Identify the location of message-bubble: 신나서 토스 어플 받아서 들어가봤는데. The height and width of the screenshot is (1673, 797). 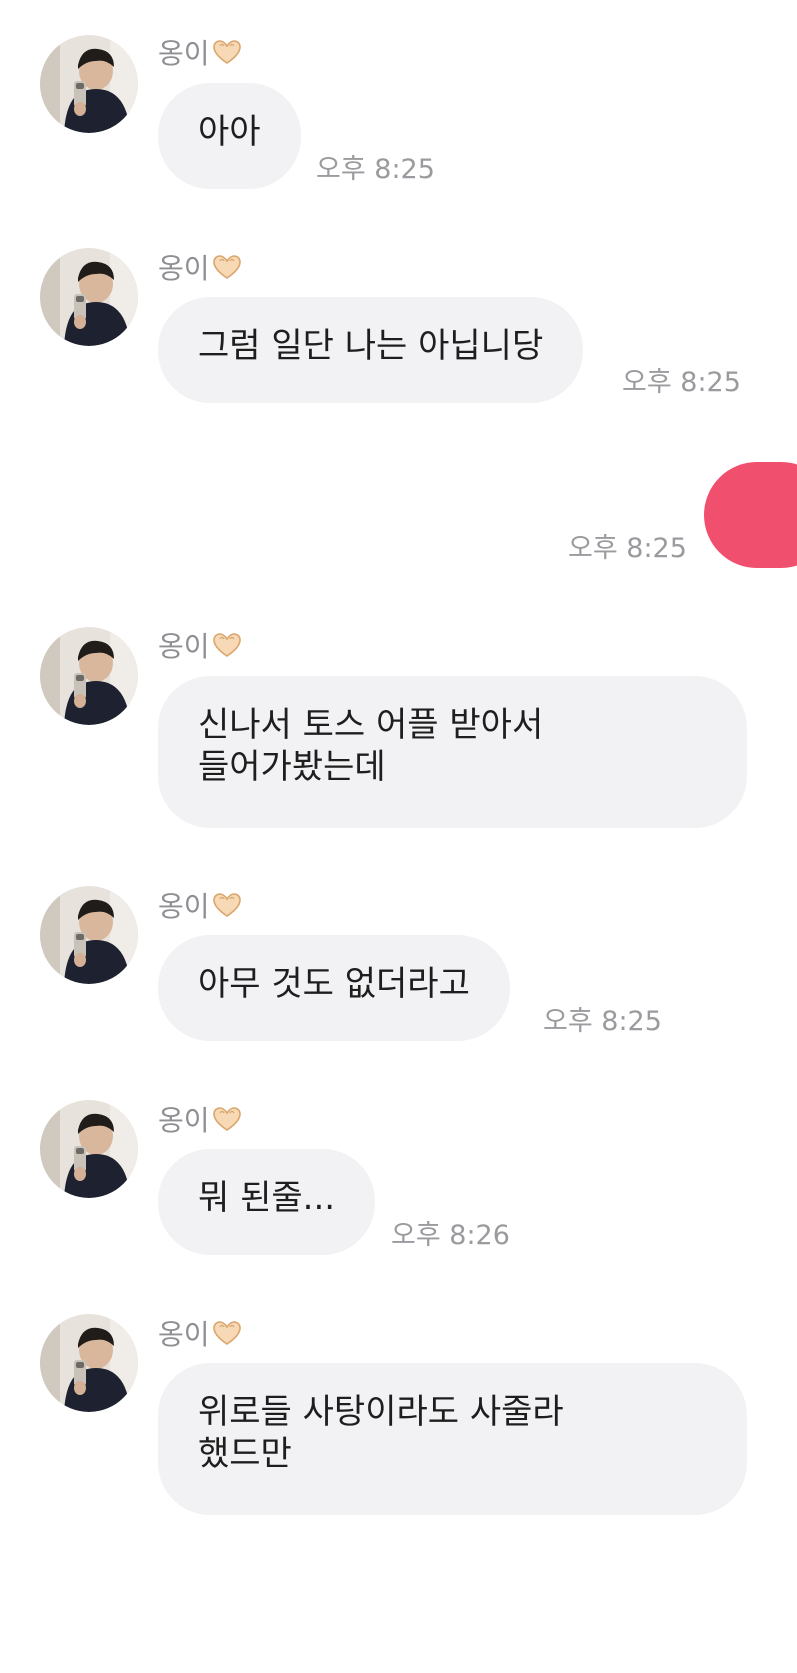
(452, 752).